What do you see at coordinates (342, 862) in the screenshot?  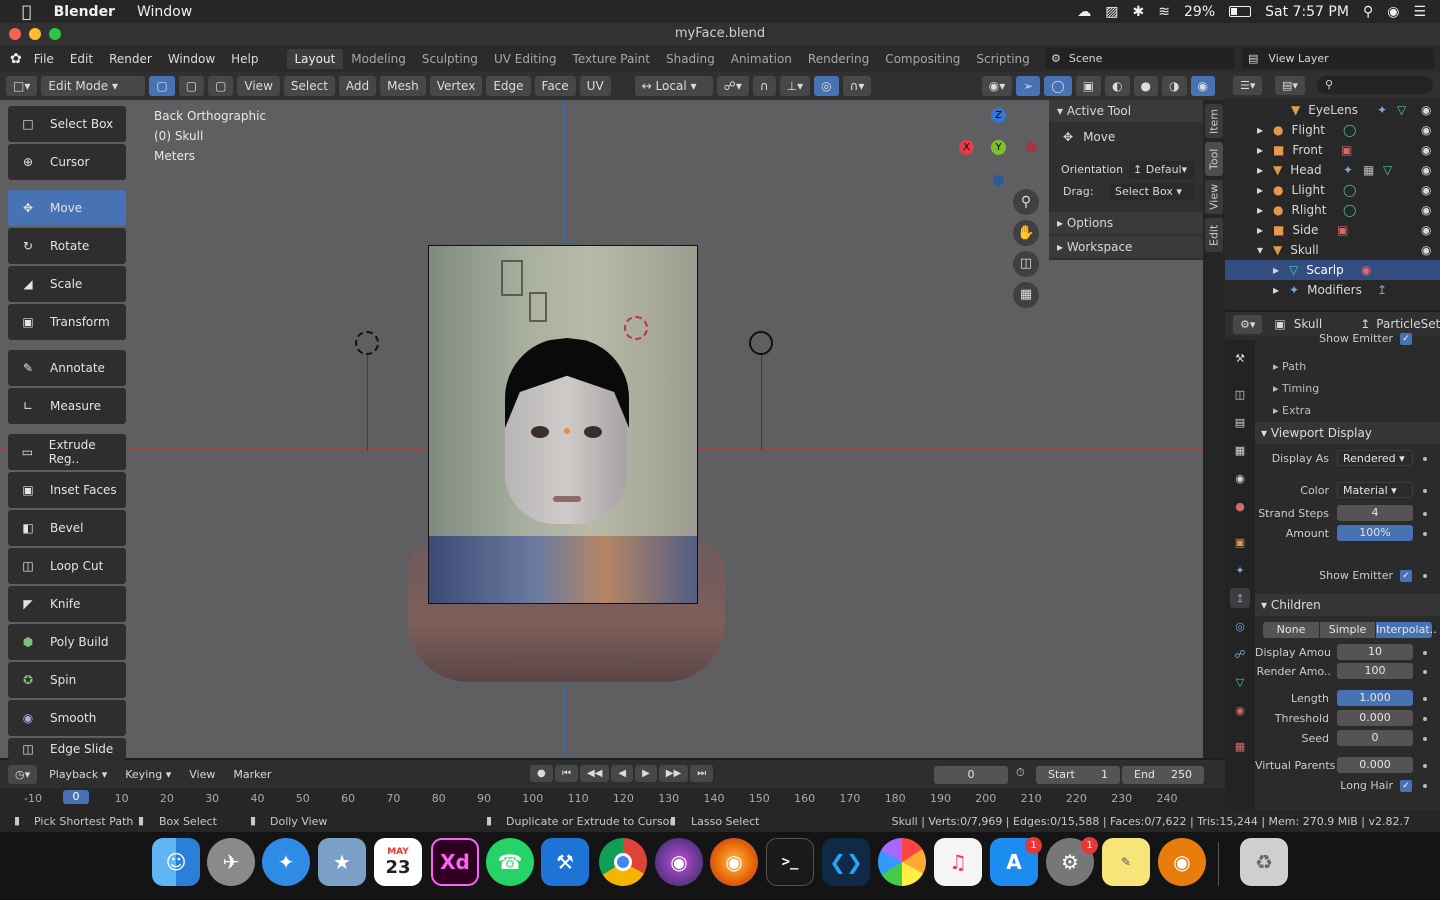 I see `preview-icon: ★` at bounding box center [342, 862].